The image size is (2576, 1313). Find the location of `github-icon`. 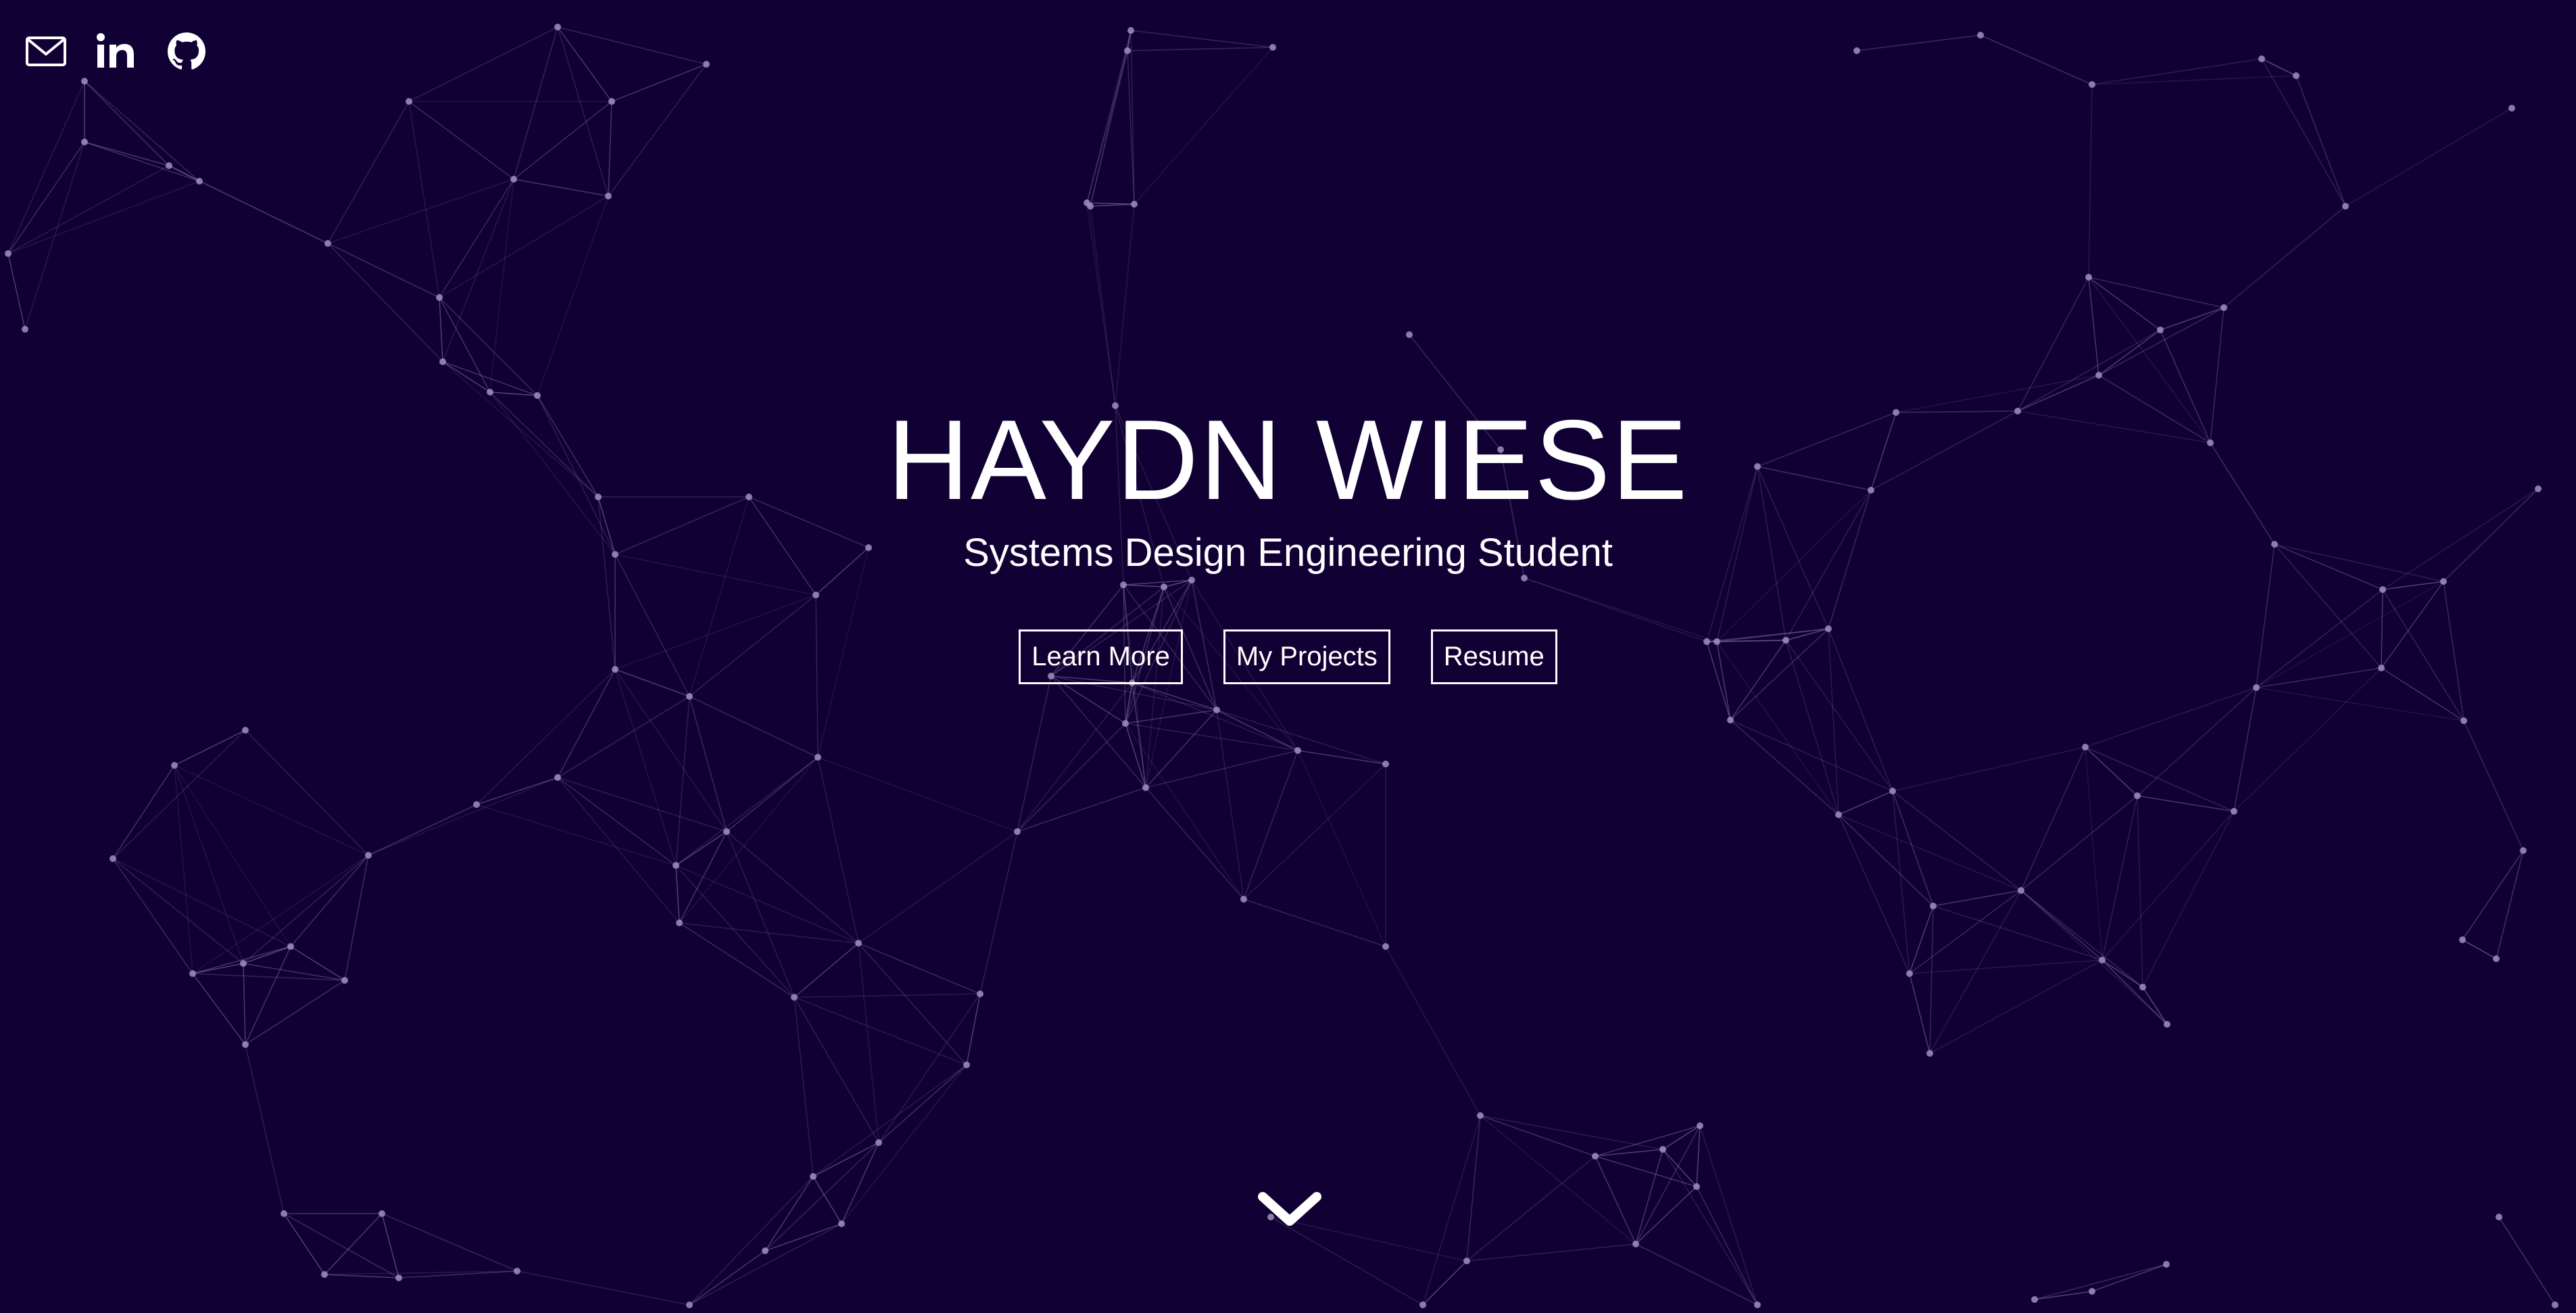

github-icon is located at coordinates (187, 51).